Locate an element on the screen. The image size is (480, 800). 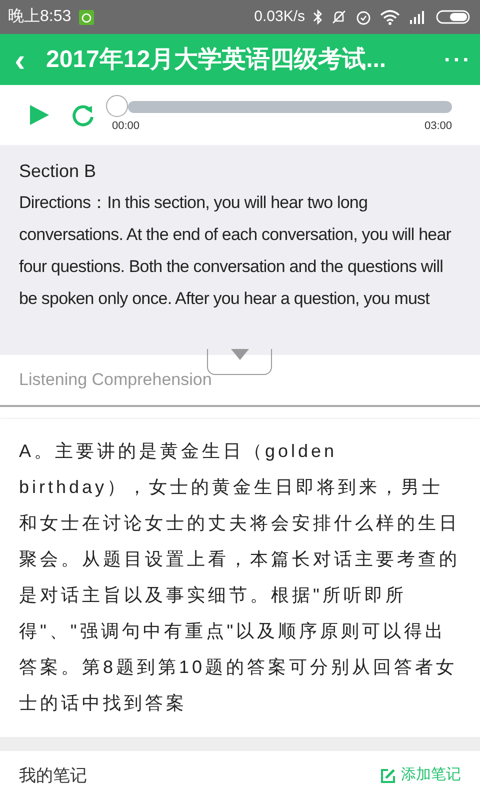
more-button: ··· is located at coordinates (458, 59).